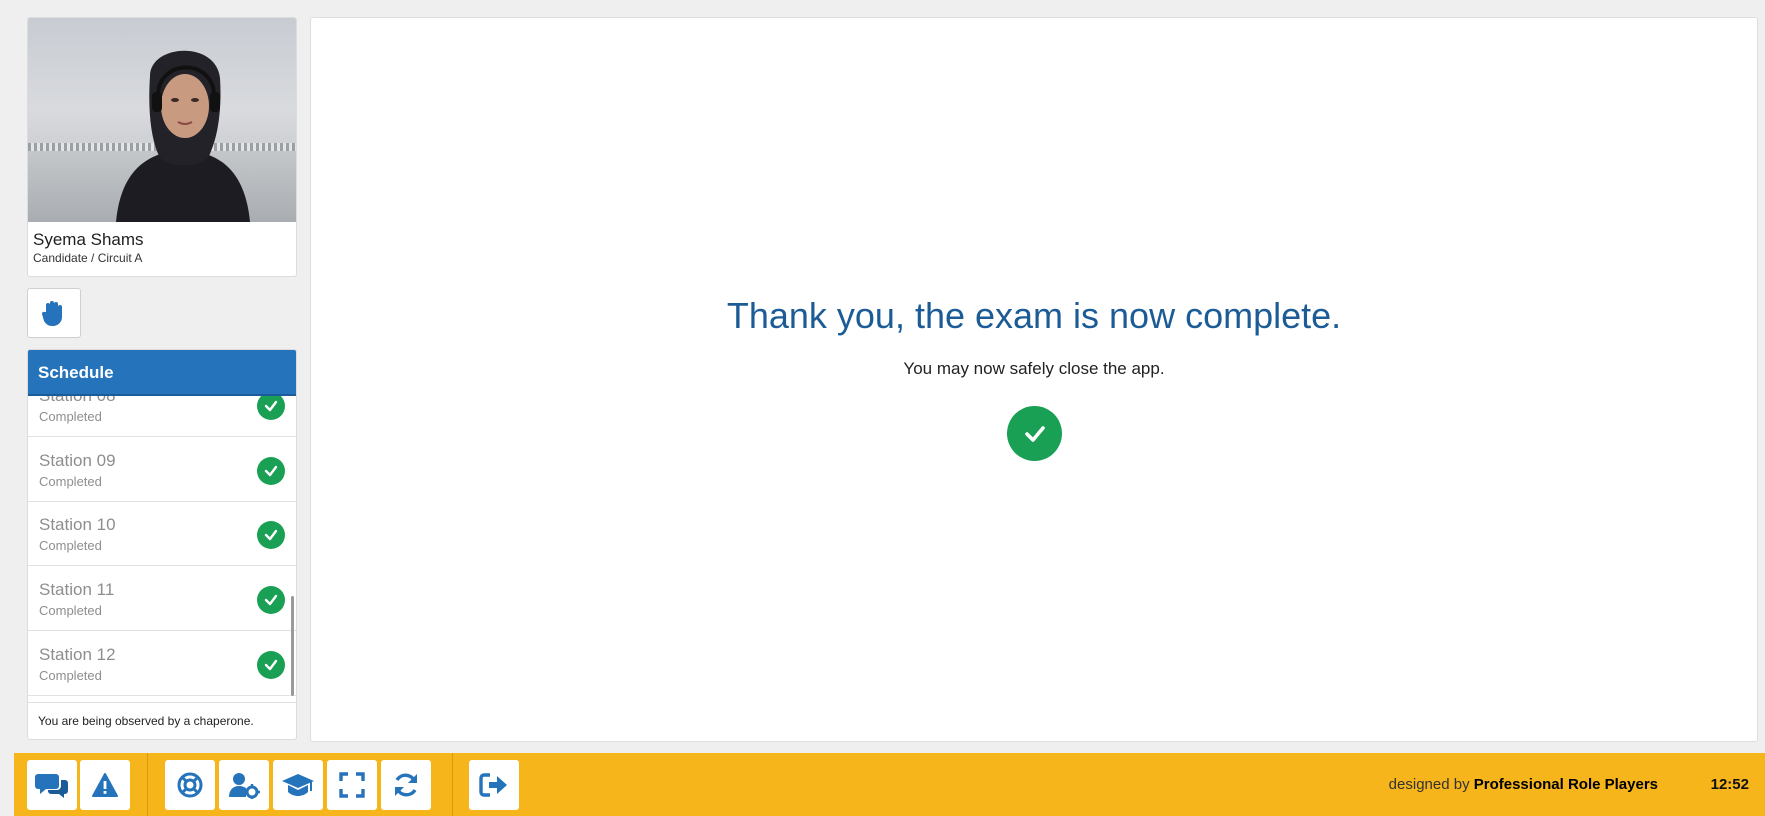 The image size is (1765, 816). What do you see at coordinates (162, 599) in the screenshot?
I see `schedule-station-11: Station 11 Completed` at bounding box center [162, 599].